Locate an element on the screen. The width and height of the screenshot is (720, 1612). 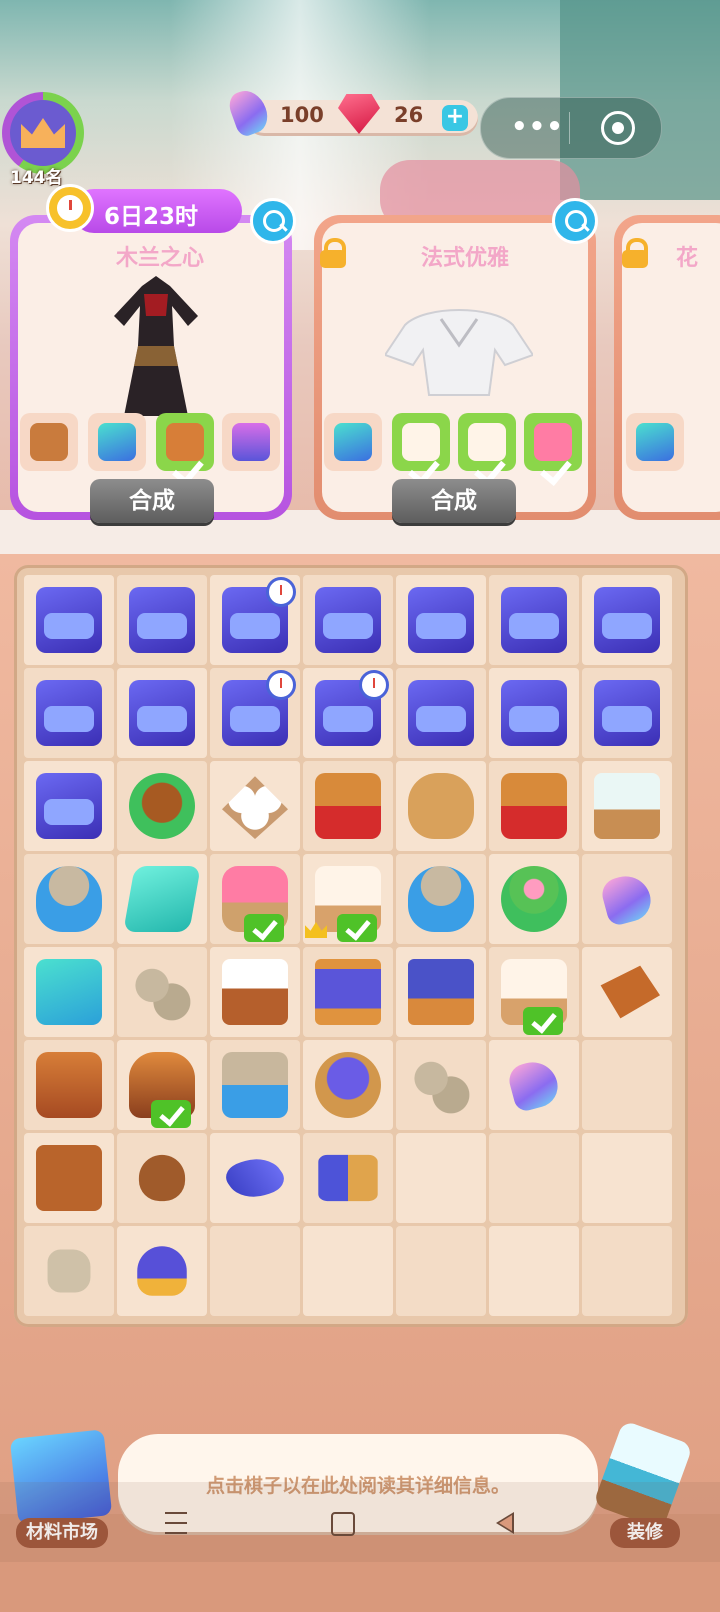
seed-item is located at coordinates (162, 1178).